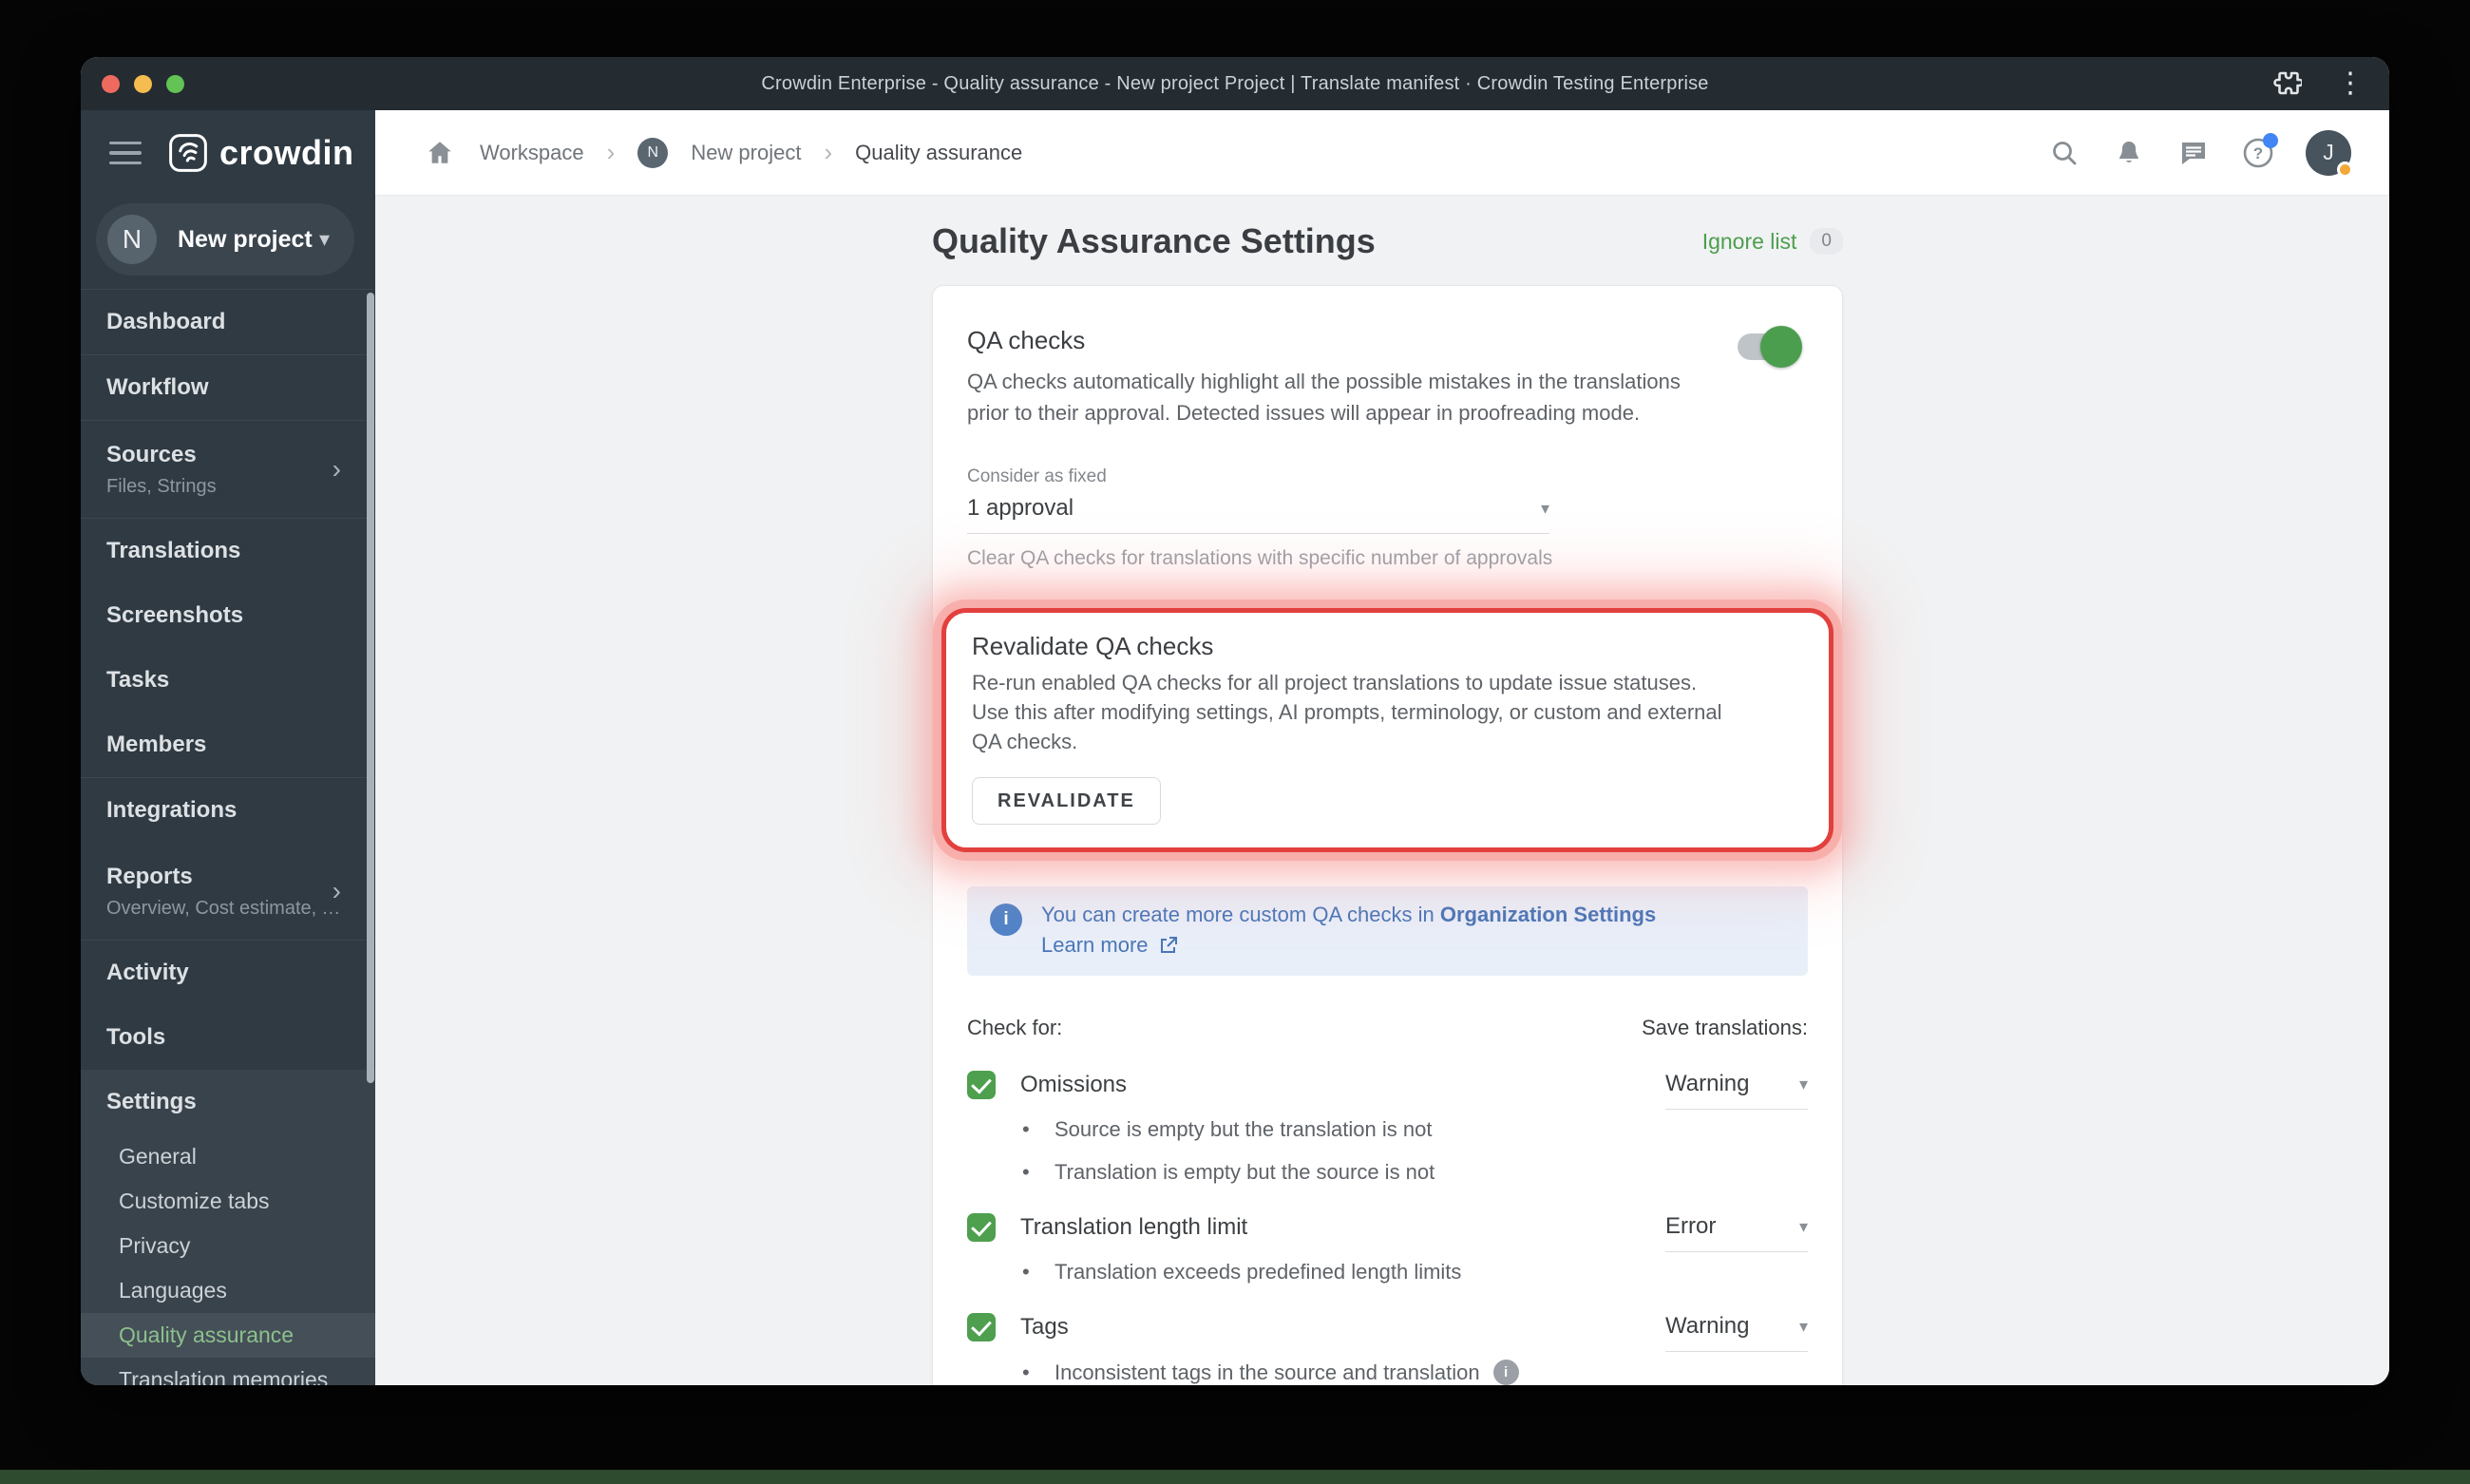 The height and width of the screenshot is (1484, 2470). What do you see at coordinates (981, 1227) in the screenshot?
I see `translation-length-limit-checkbox` at bounding box center [981, 1227].